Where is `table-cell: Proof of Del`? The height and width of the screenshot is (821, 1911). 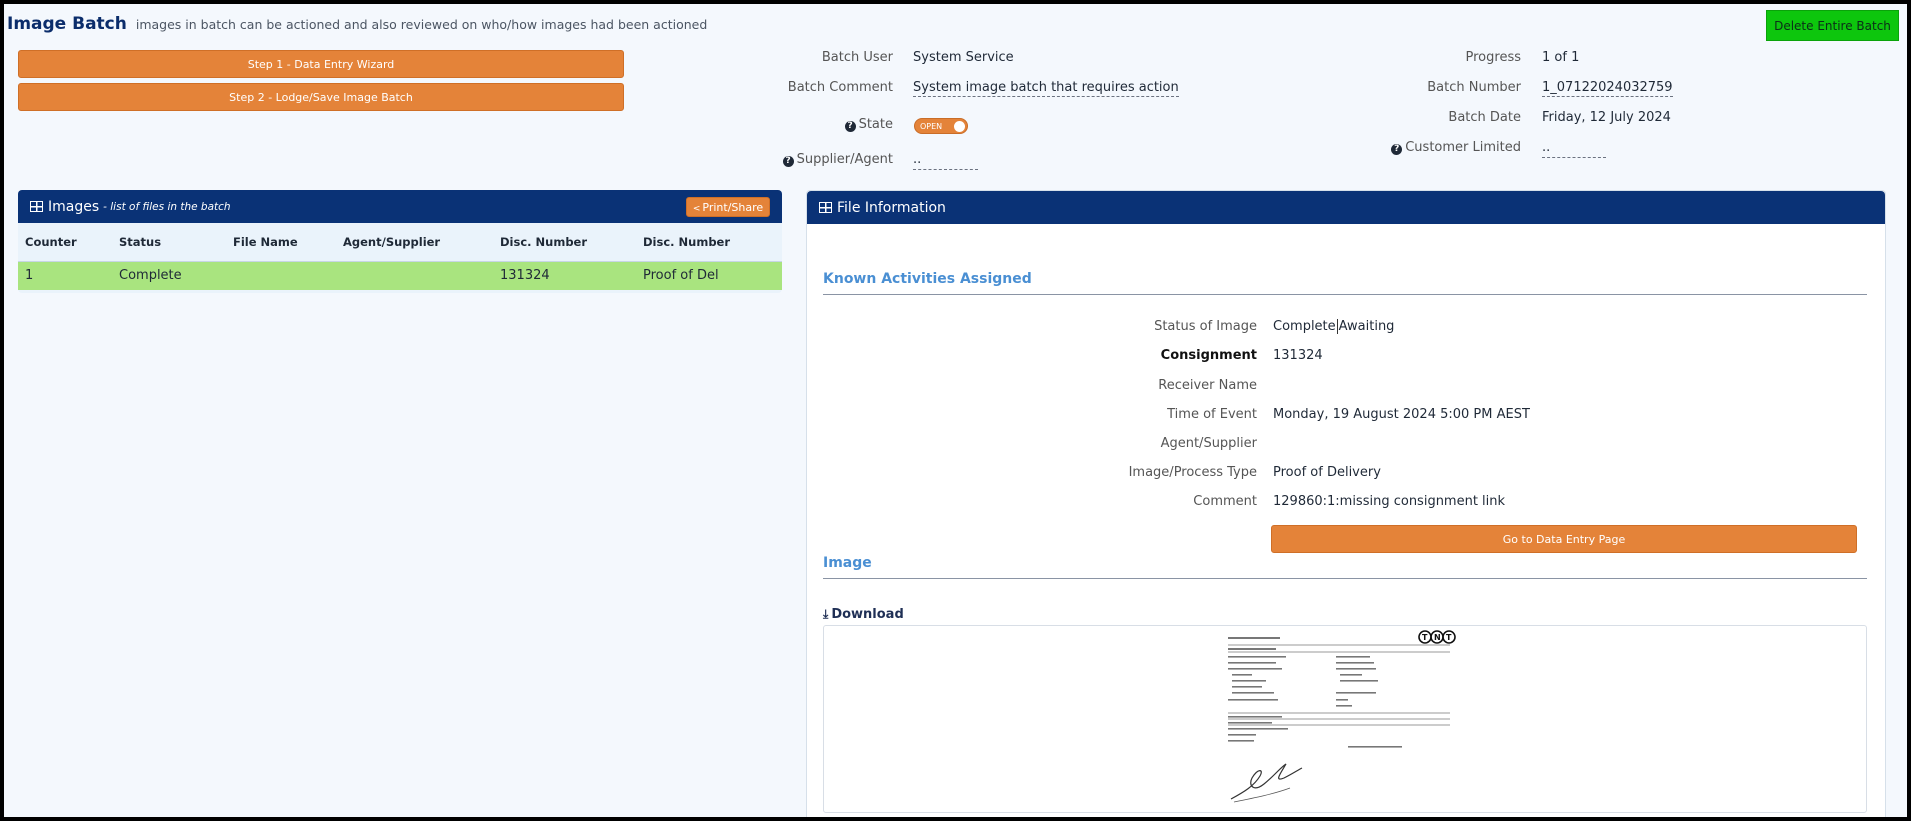 table-cell: Proof of Del is located at coordinates (709, 275).